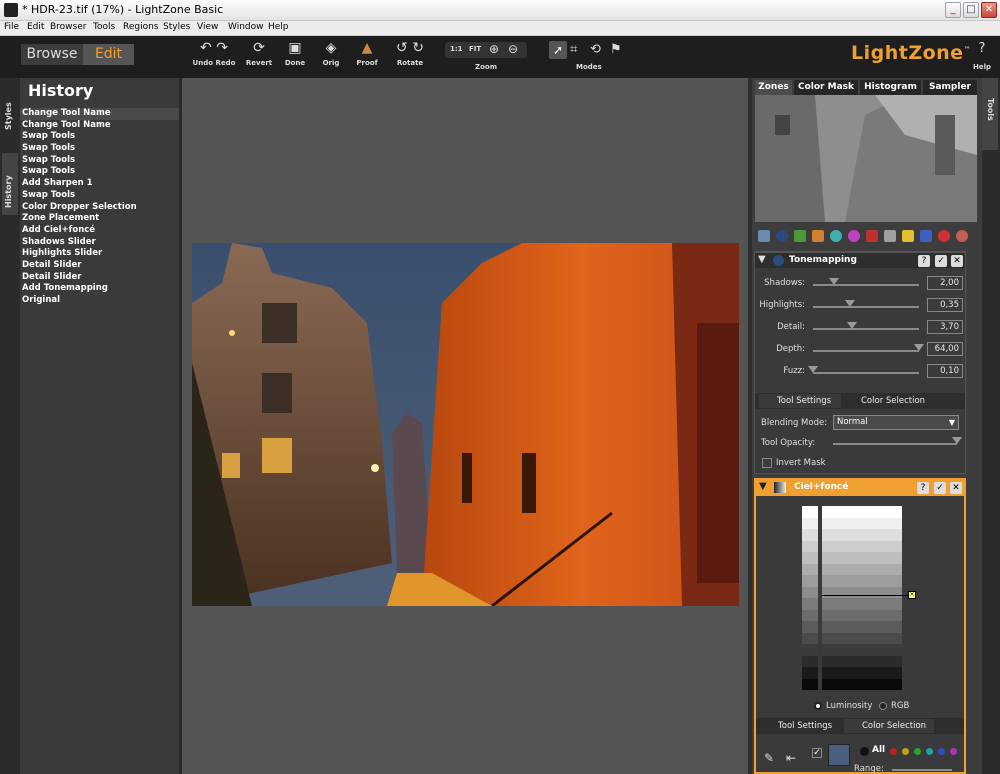  I want to click on zone-mapping-scale, so click(862, 598).